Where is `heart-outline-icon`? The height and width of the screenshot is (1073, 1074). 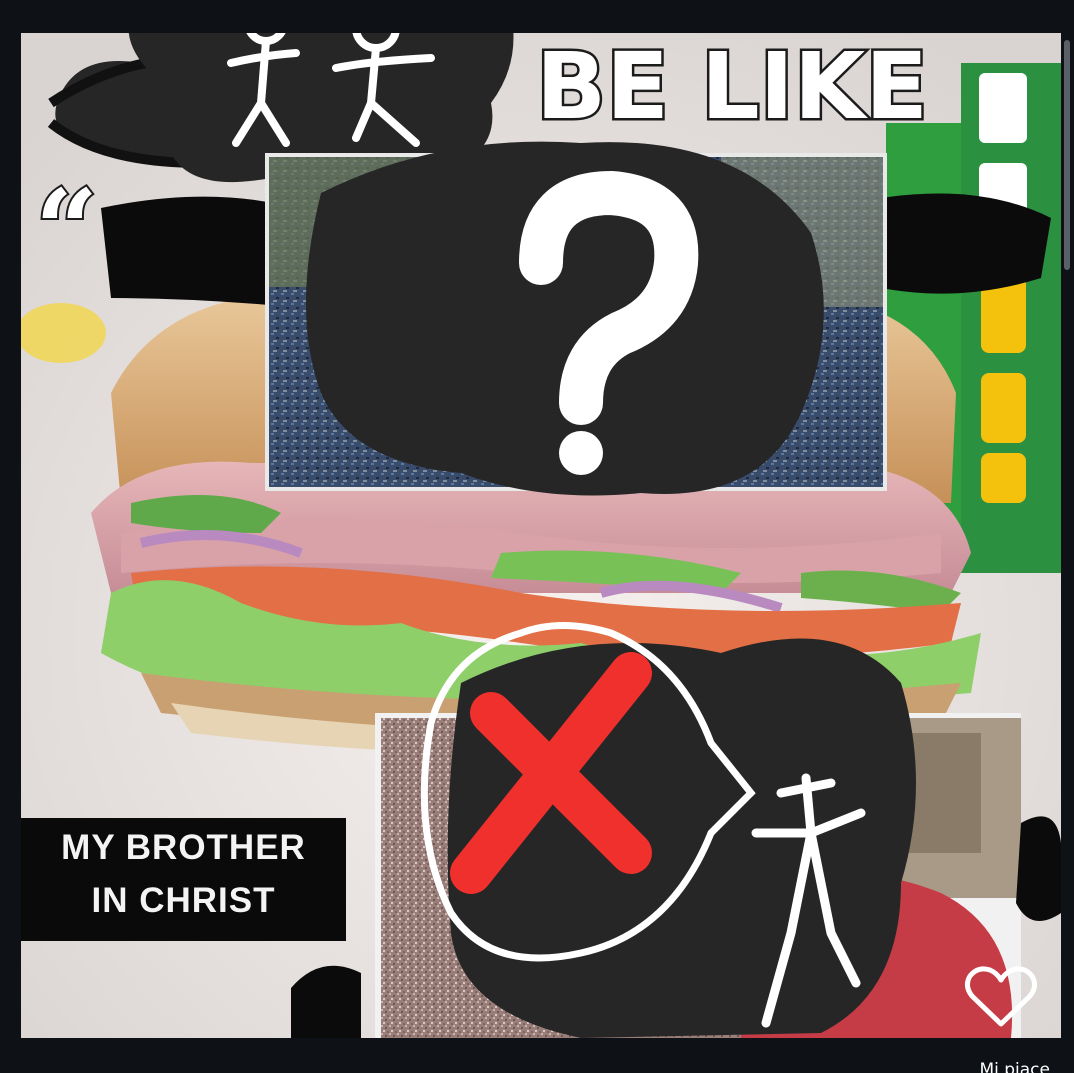
heart-outline-icon is located at coordinates (1001, 996).